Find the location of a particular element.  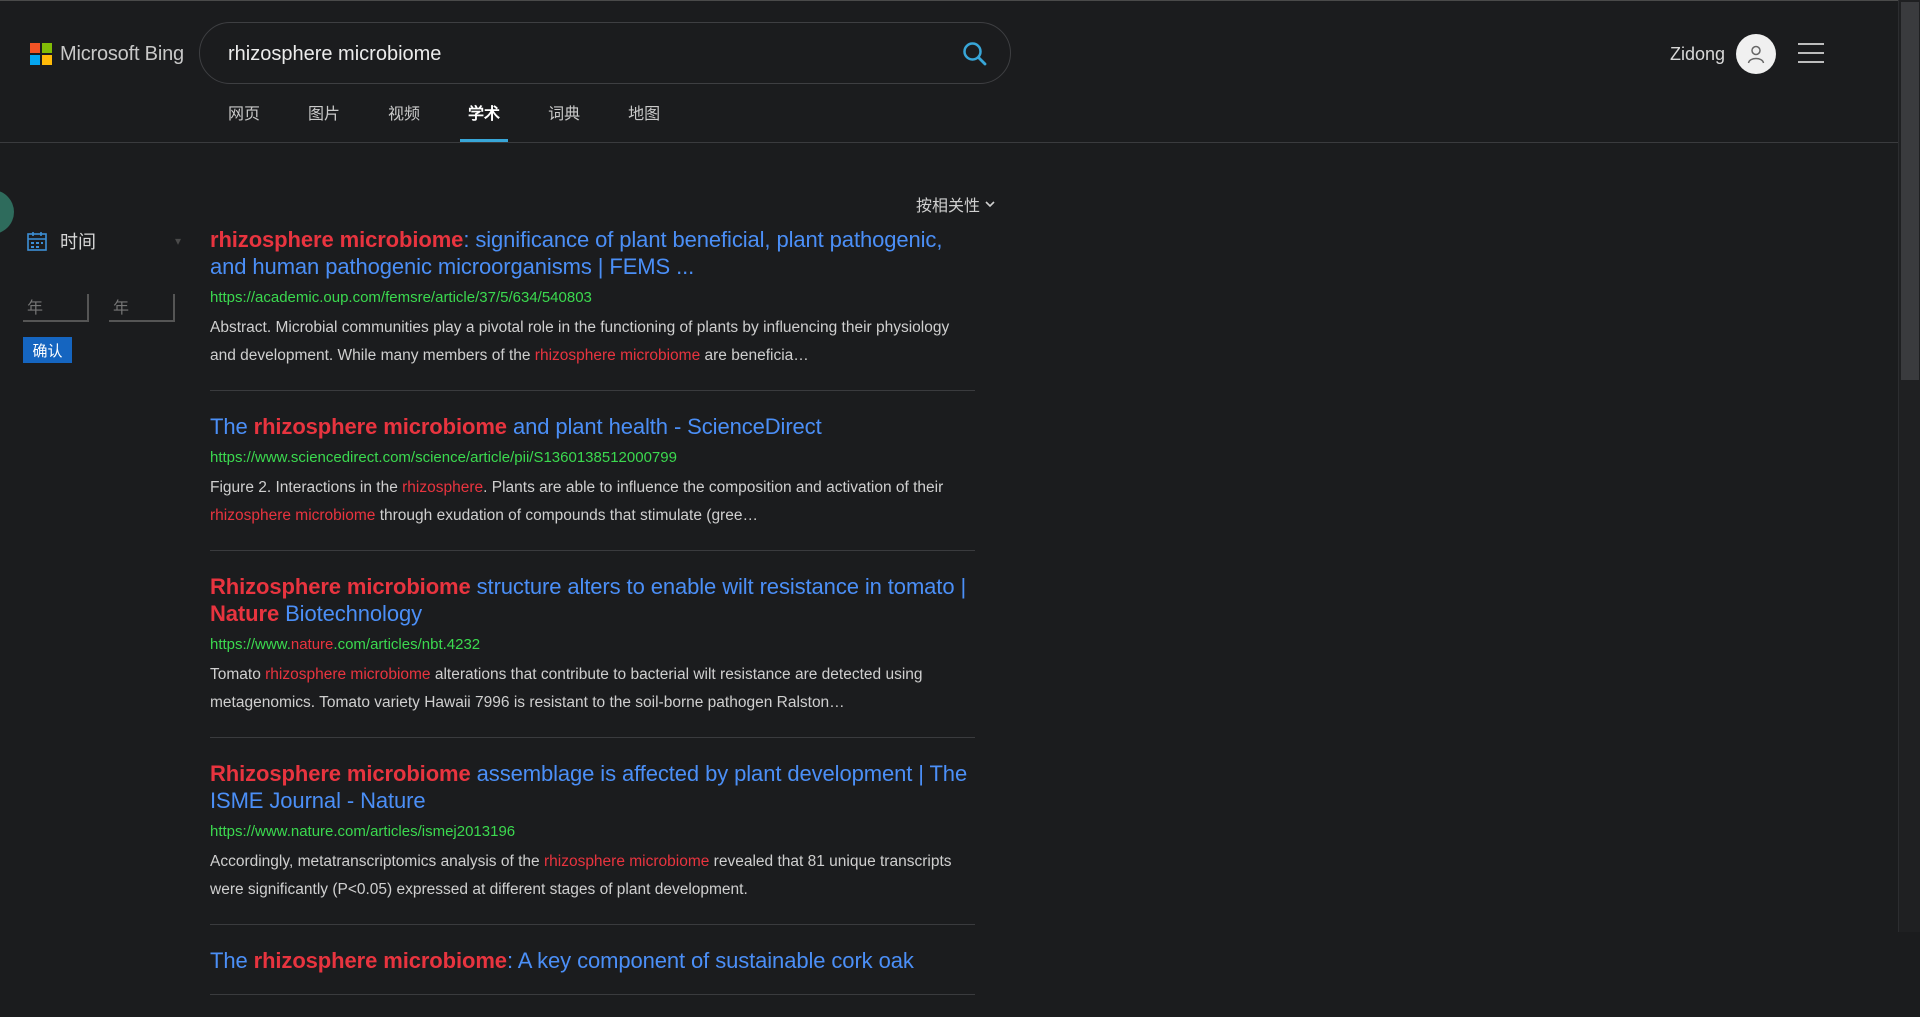

search-icon is located at coordinates (975, 54).